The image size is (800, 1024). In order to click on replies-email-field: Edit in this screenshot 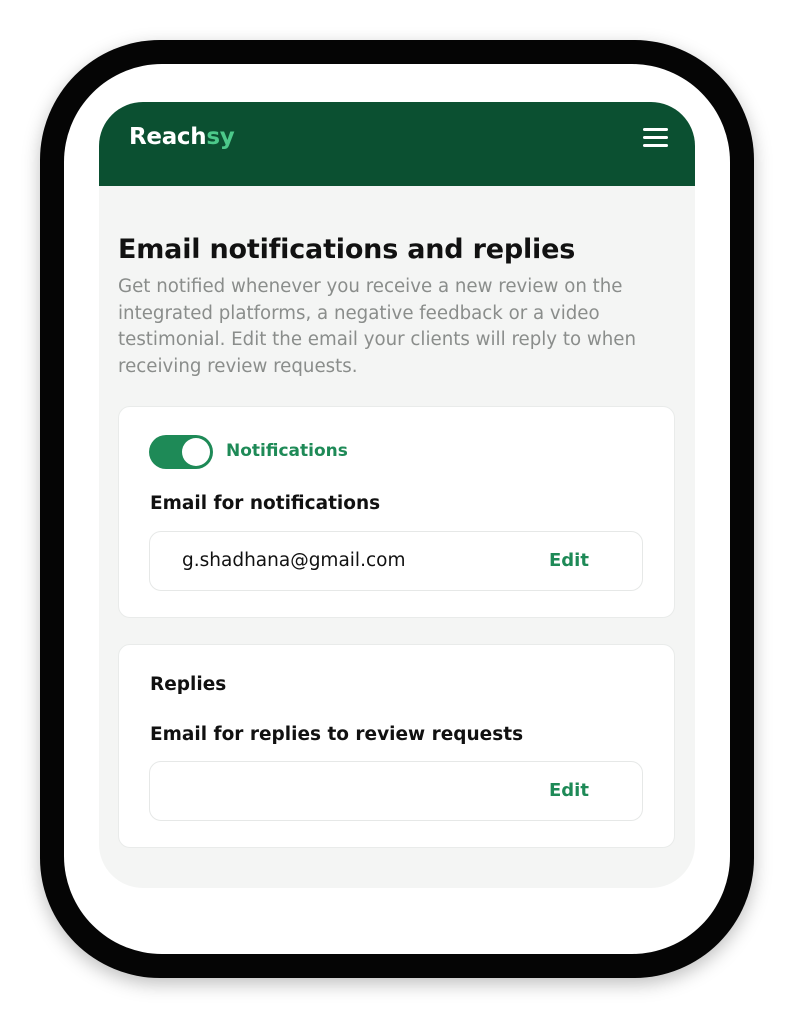, I will do `click(396, 791)`.